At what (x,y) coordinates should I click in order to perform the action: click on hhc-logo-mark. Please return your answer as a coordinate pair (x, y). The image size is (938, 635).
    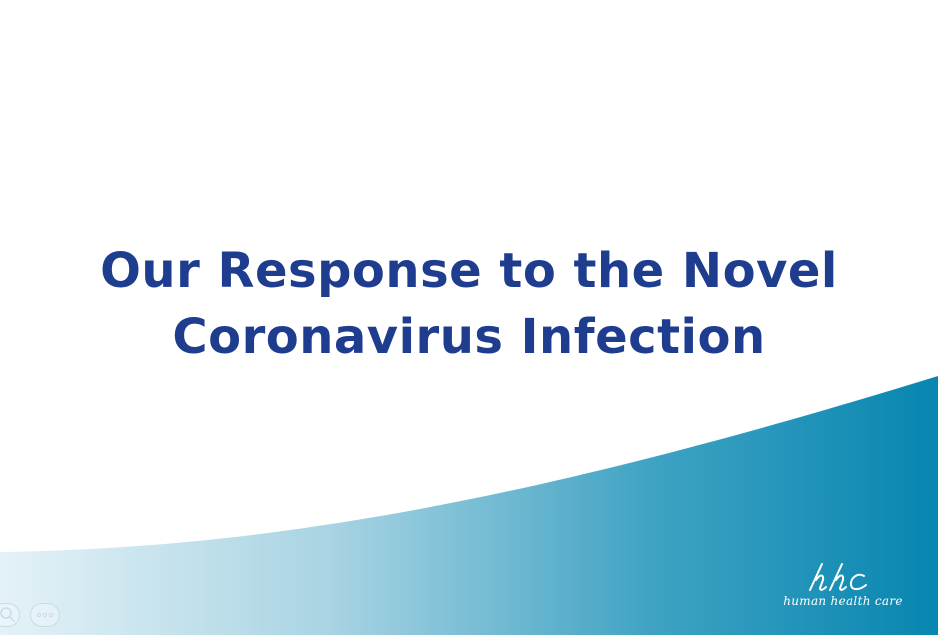
    Looking at the image, I should click on (838, 577).